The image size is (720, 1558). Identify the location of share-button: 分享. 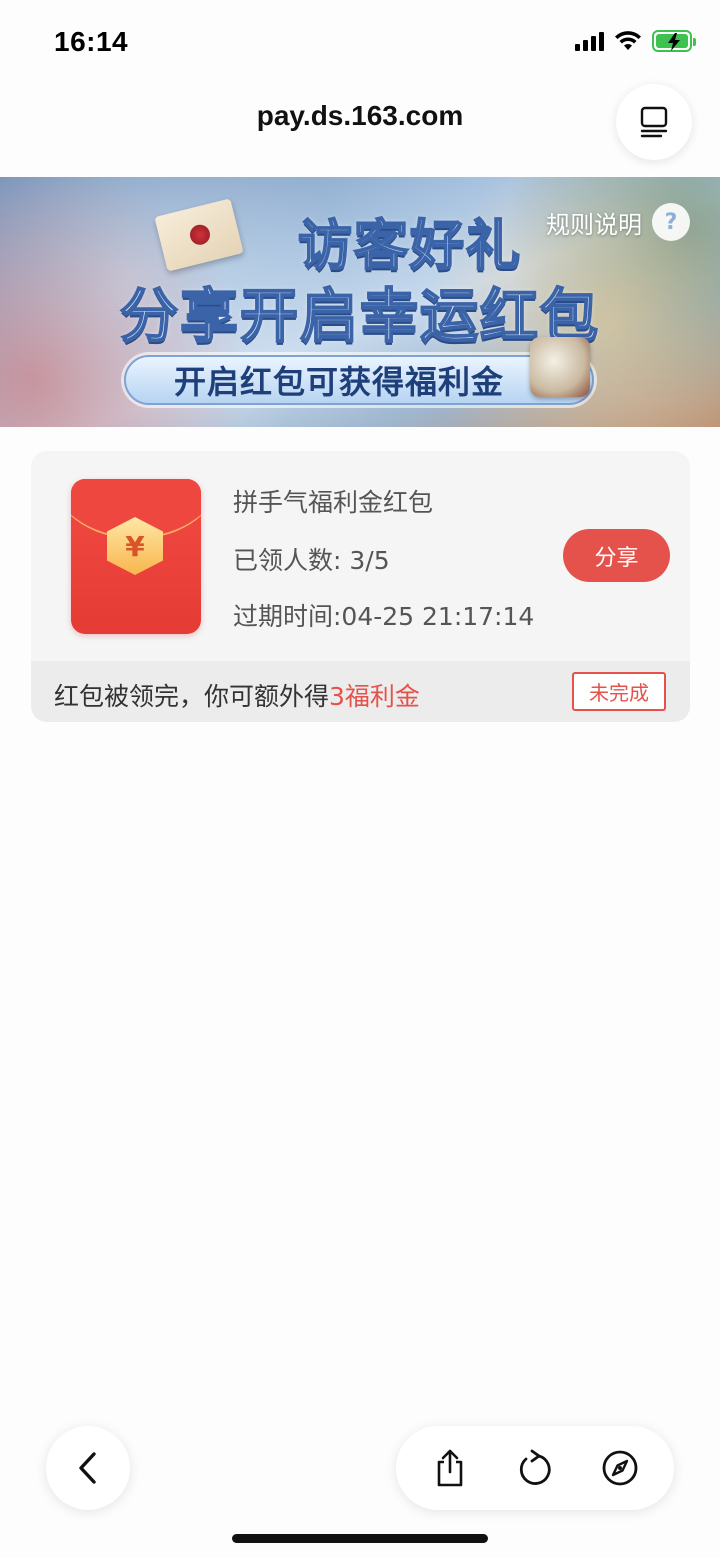
(616, 555).